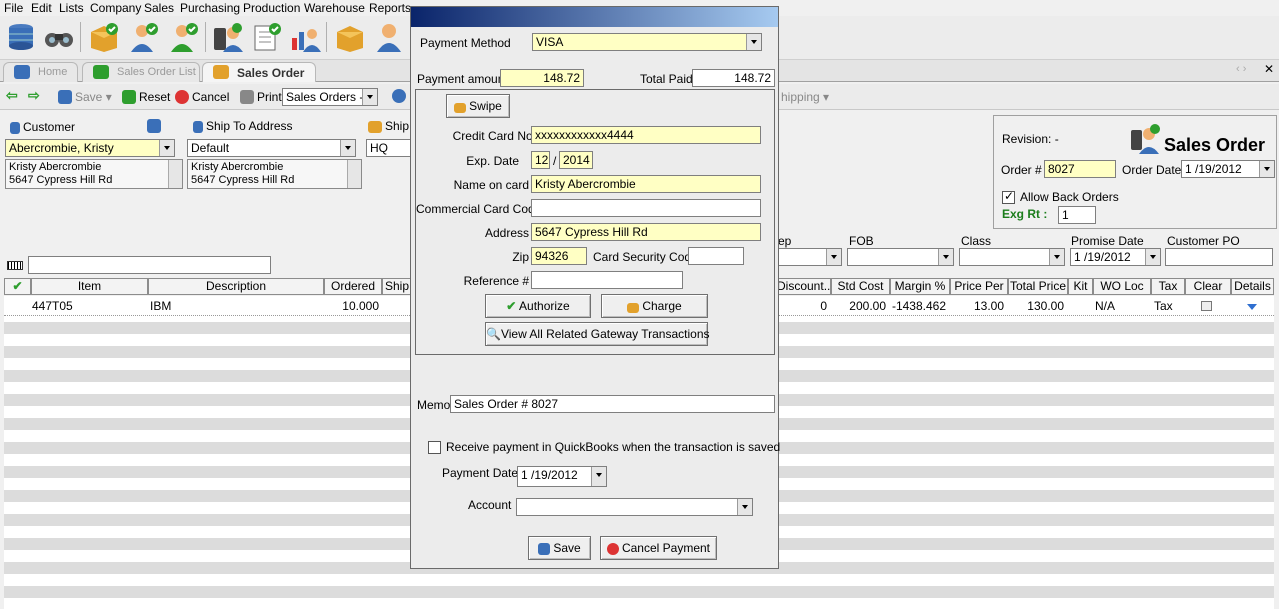 The width and height of the screenshot is (1279, 609). Describe the element at coordinates (17, 286) in the screenshot. I see `select-all-check-icon: ✔` at that location.